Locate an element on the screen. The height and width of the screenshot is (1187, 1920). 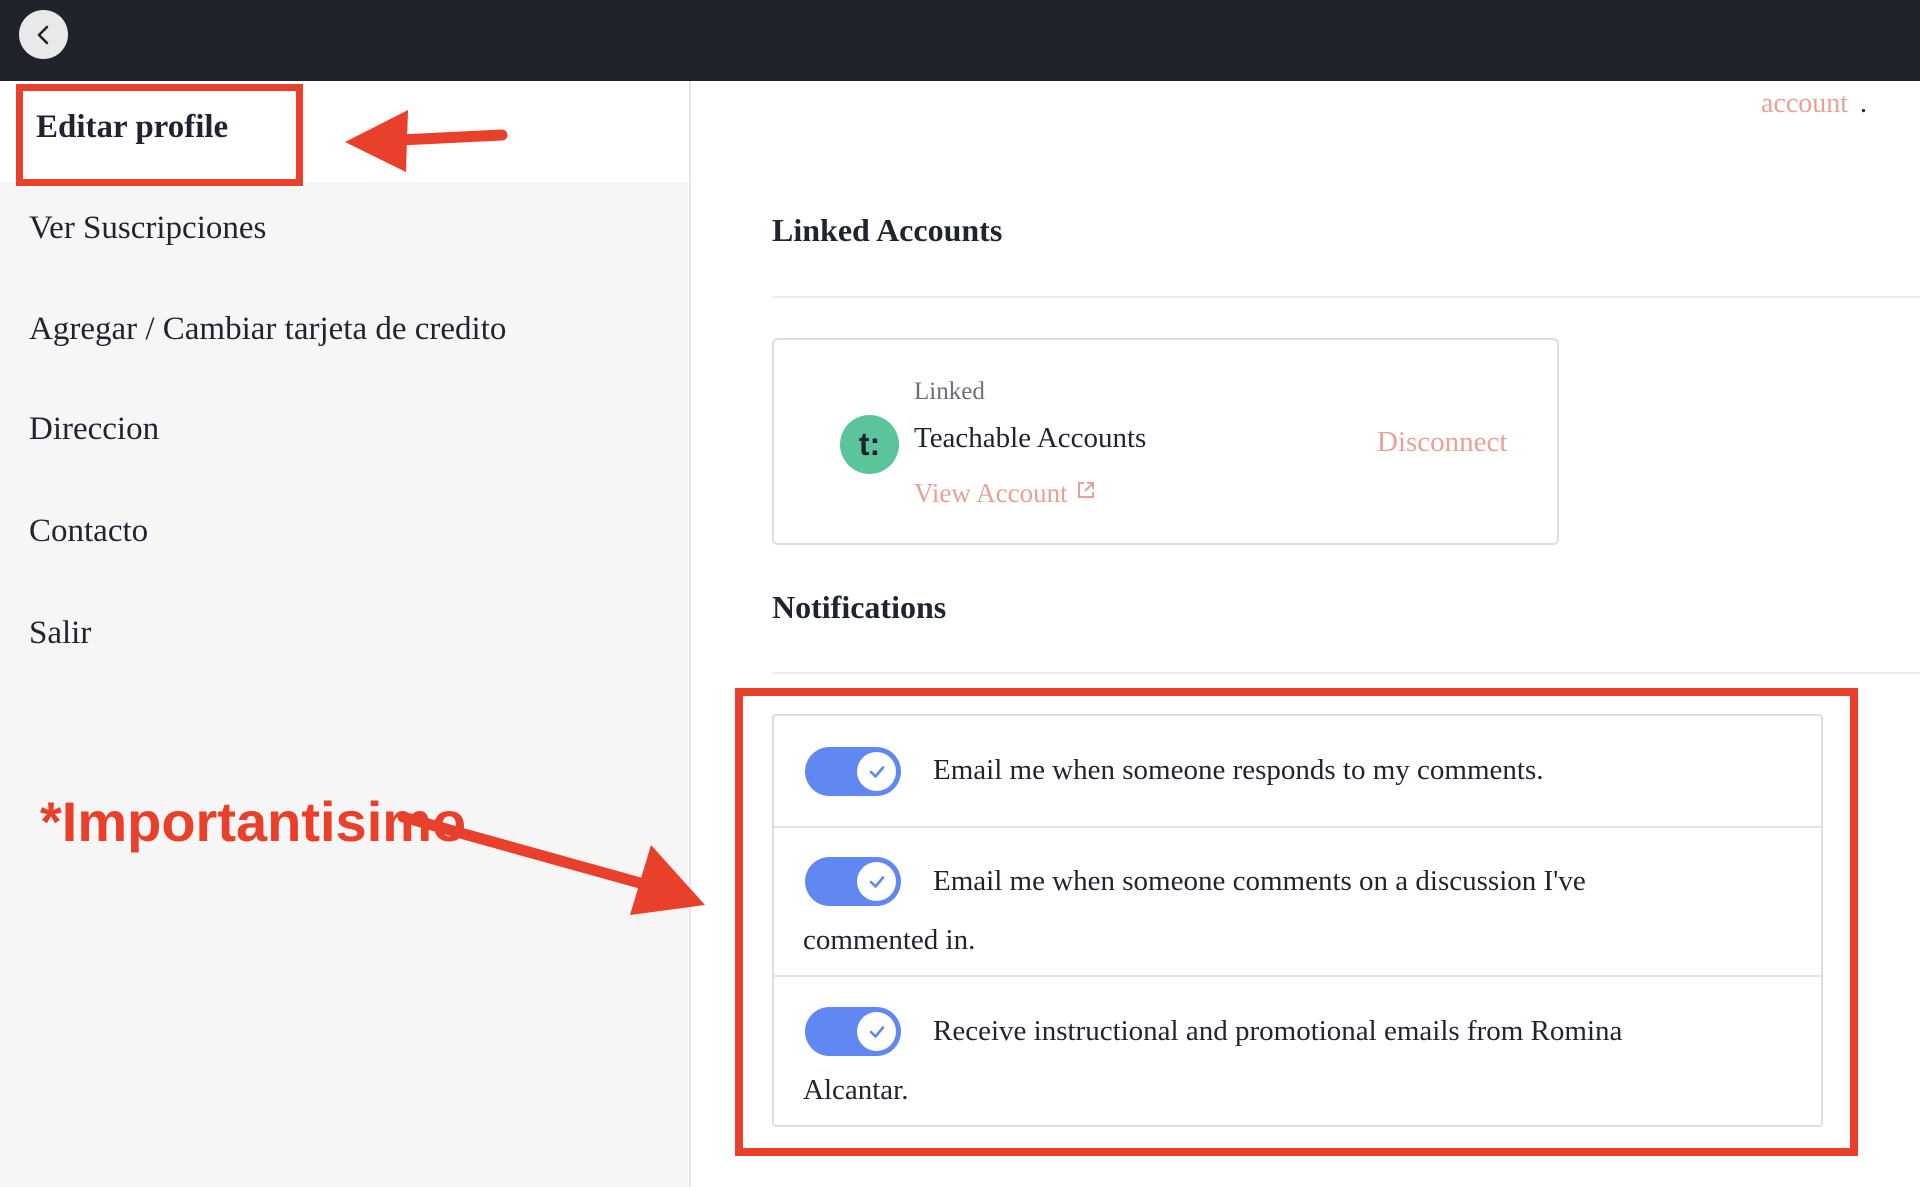
sidebar-item-tarjeta-credito: Agregar / Cambiar tarjeta de credito is located at coordinates (267, 329).